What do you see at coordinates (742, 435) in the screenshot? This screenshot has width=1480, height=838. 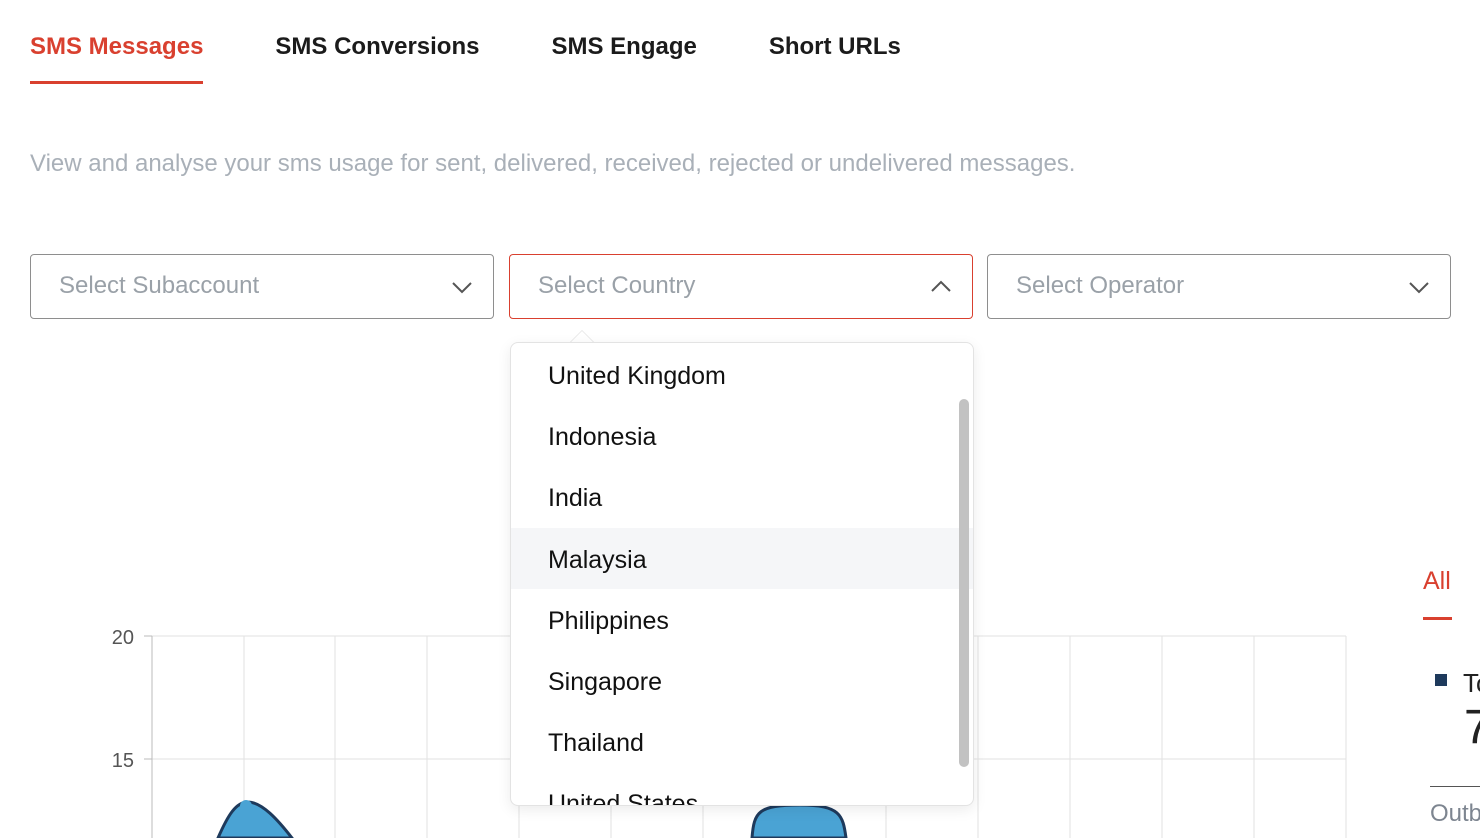 I see `country-option: Indonesia` at bounding box center [742, 435].